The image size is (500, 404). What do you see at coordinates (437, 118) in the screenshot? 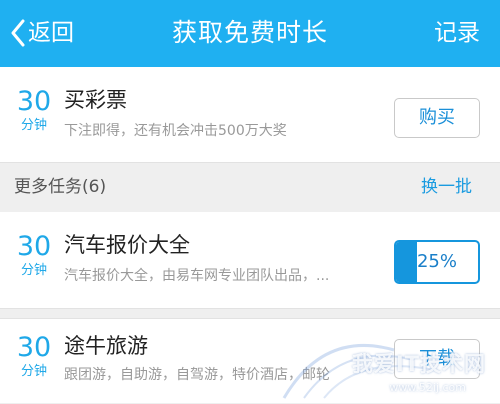
I see `buy-button: 购买` at bounding box center [437, 118].